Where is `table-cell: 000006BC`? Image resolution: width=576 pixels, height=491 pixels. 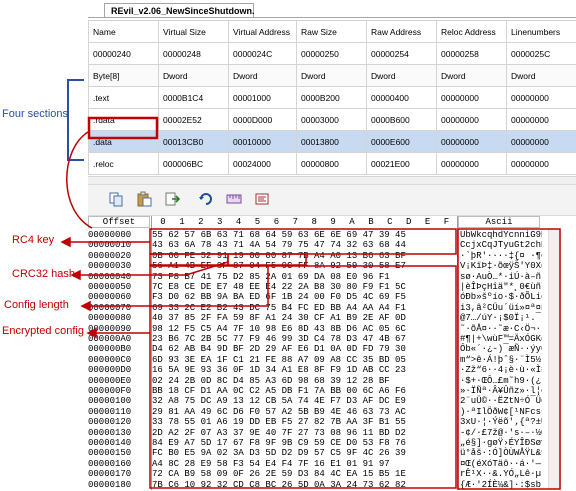
table-cell: 000006BC is located at coordinates (194, 164).